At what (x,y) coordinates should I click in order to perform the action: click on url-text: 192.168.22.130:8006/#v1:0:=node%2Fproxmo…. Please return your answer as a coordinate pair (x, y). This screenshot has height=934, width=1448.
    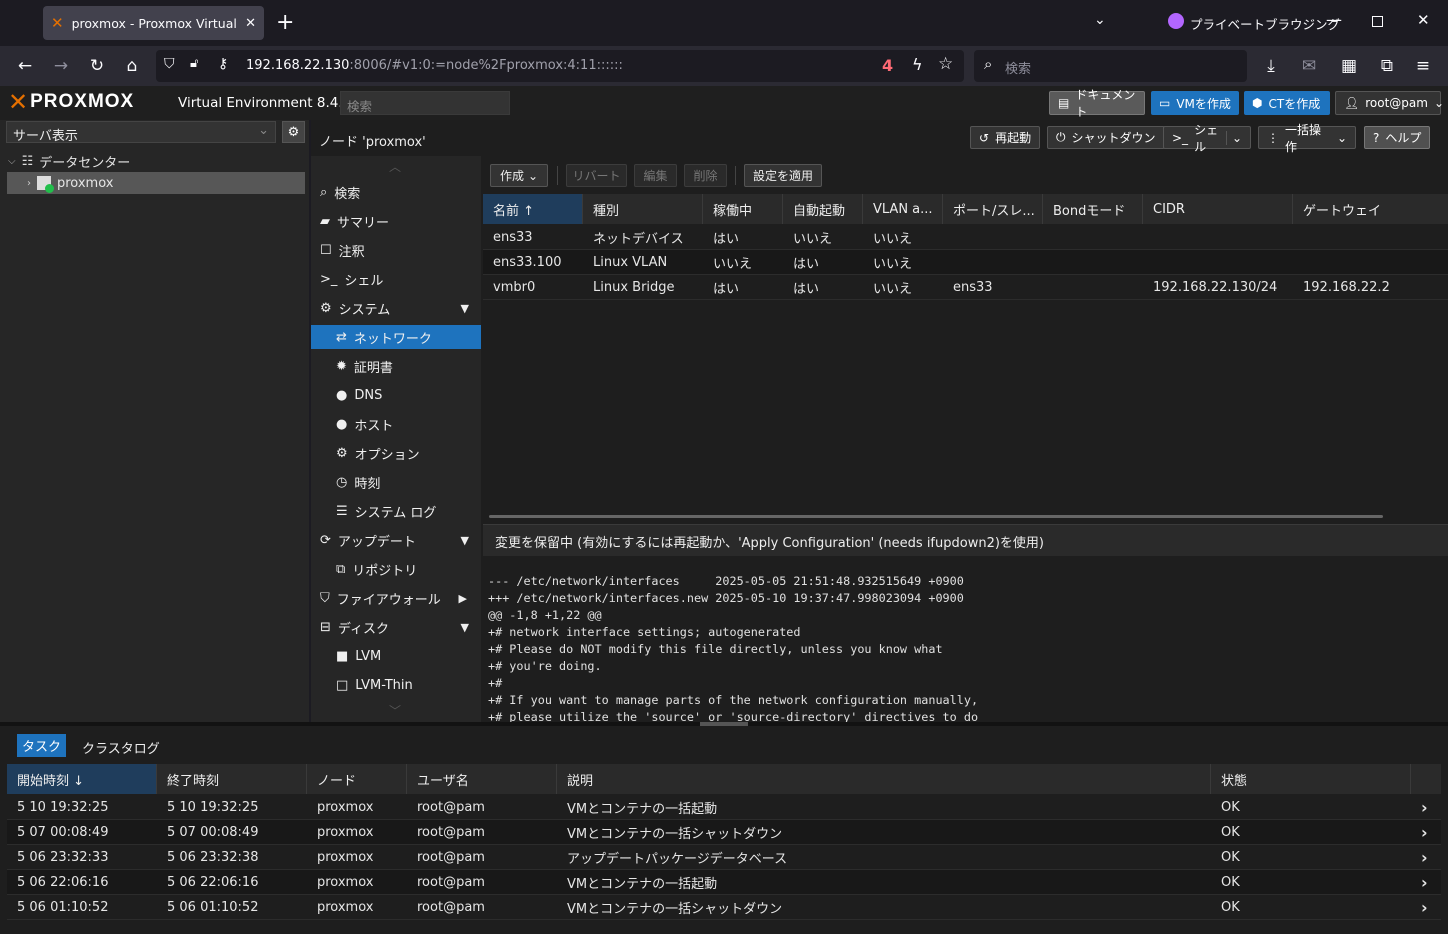
    Looking at the image, I should click on (434, 65).